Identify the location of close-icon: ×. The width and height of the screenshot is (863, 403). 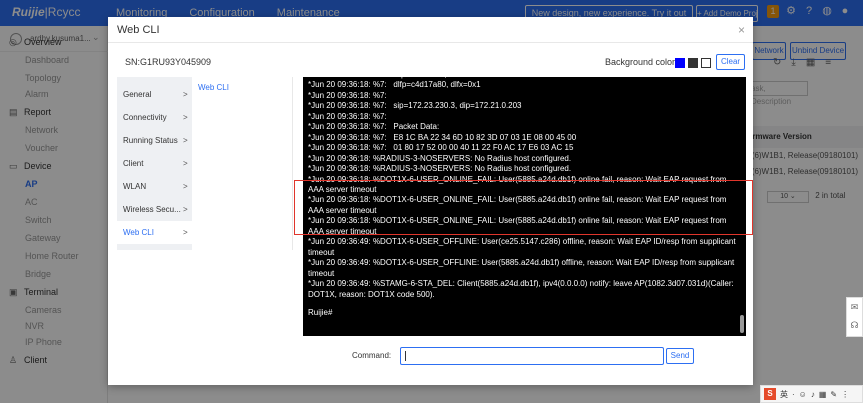
(741, 30).